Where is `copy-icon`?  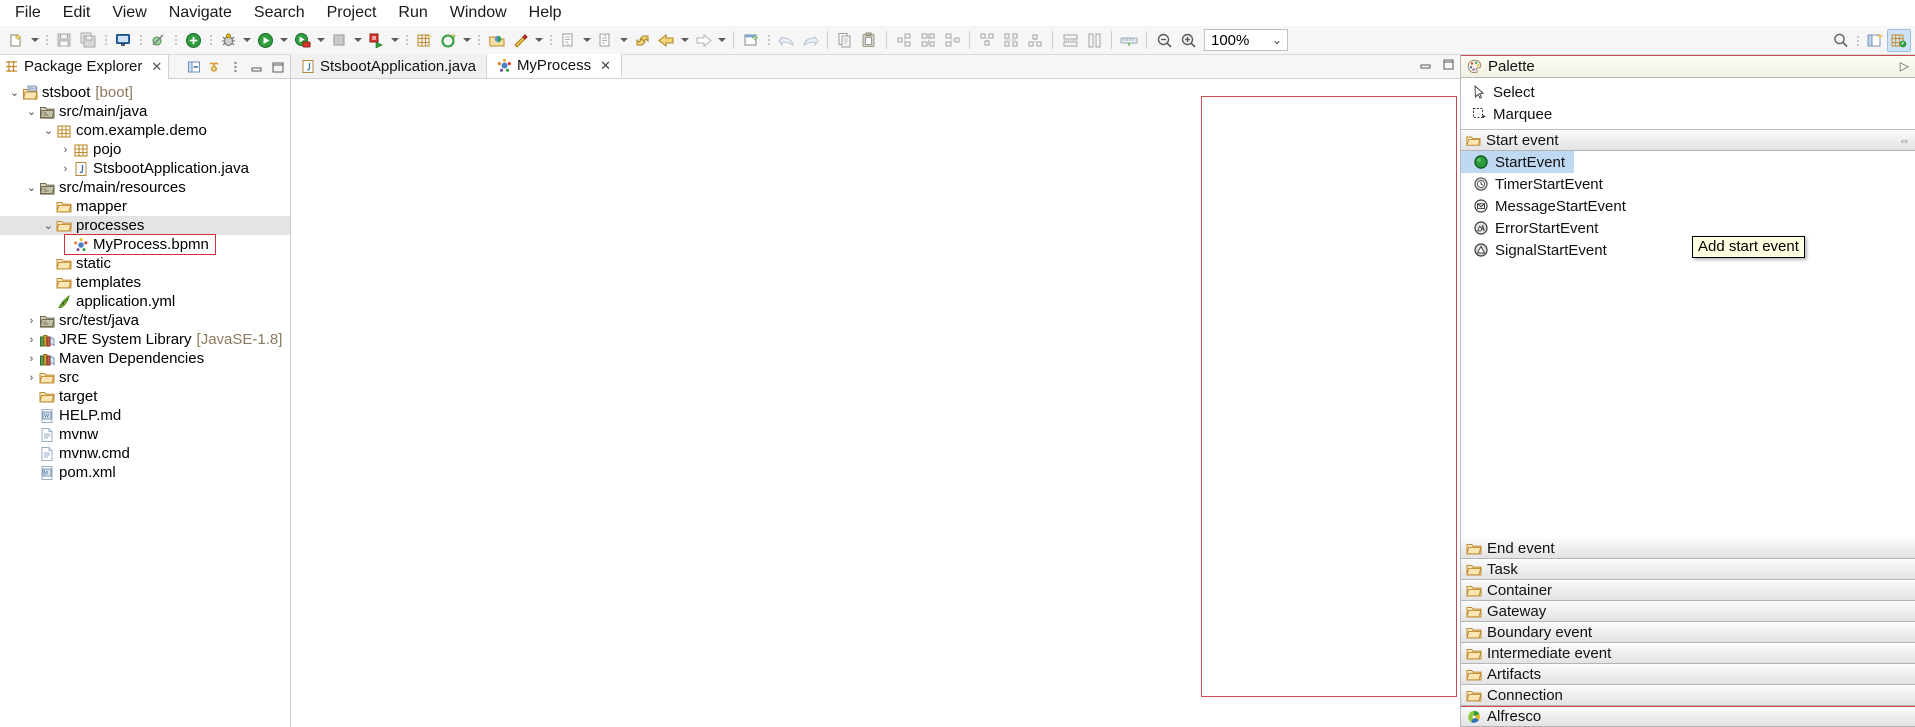
copy-icon is located at coordinates (845, 40).